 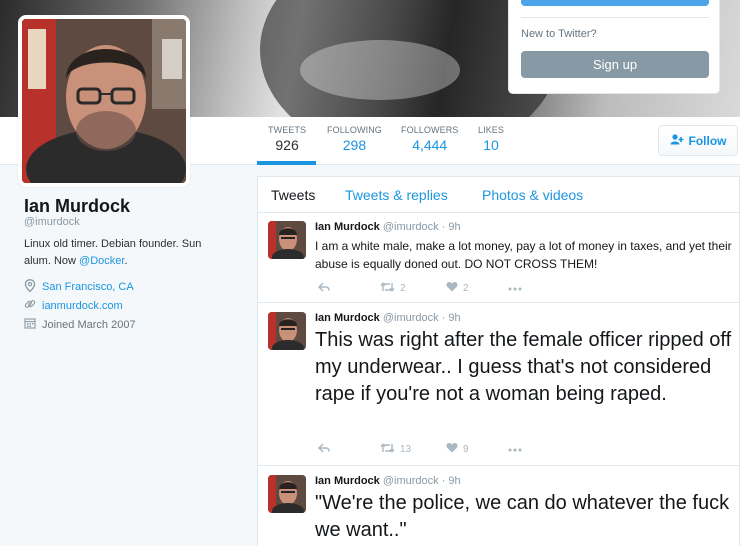 I want to click on stat-label: LIKES, so click(x=491, y=130).